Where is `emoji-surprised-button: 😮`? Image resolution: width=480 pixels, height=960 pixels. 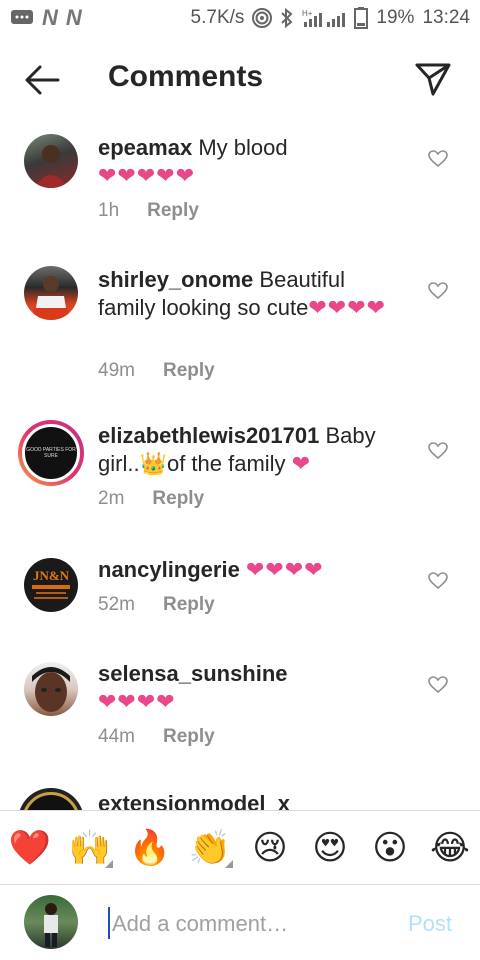 emoji-surprised-button: 😮 is located at coordinates (390, 848).